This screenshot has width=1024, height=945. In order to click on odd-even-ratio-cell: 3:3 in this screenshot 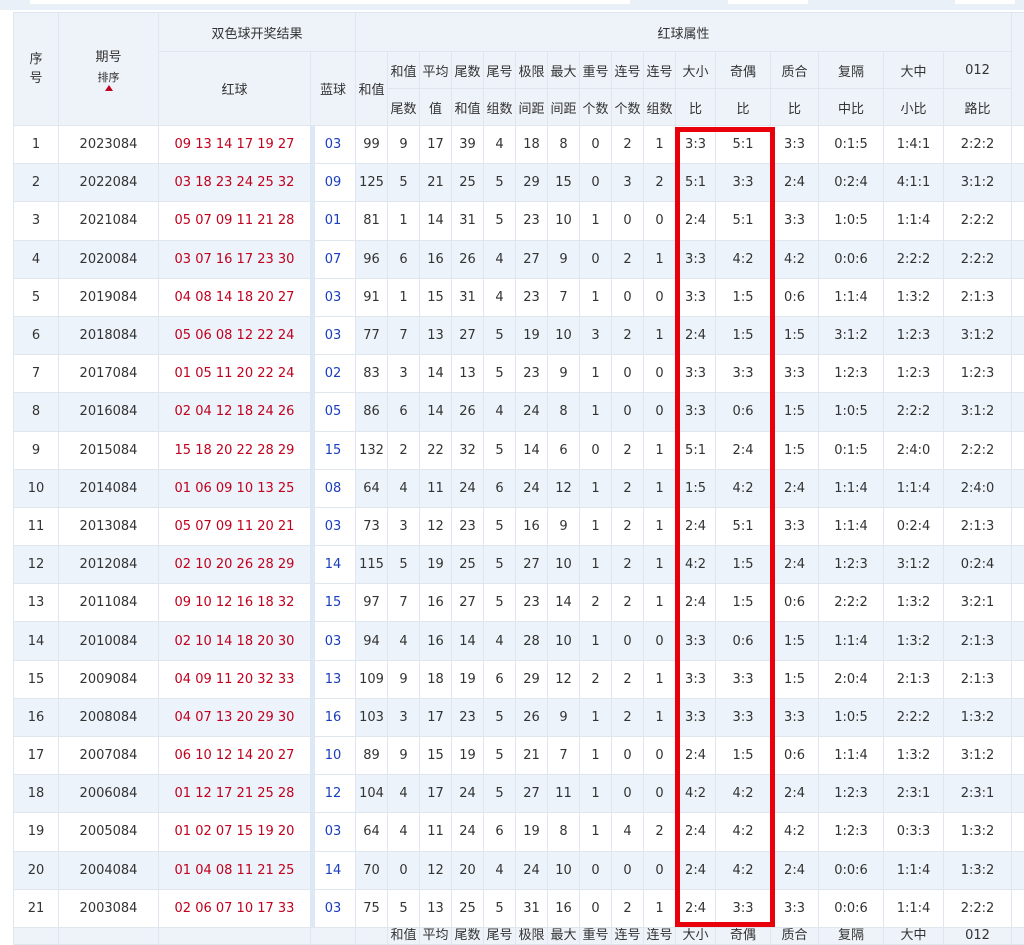, I will do `click(743, 183)`.